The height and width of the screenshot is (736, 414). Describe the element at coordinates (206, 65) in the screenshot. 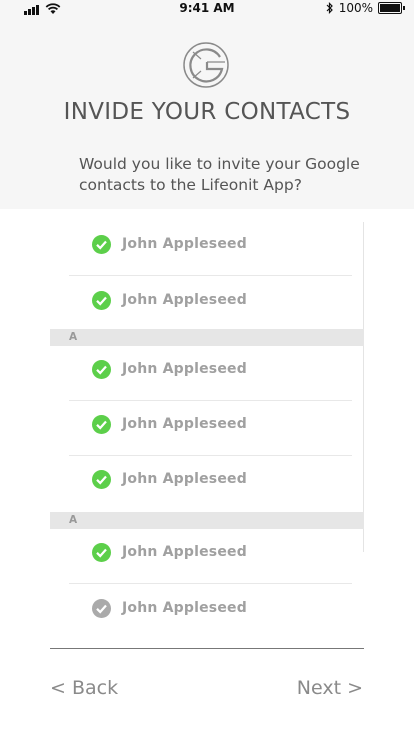

I see `google-g-icon` at that location.